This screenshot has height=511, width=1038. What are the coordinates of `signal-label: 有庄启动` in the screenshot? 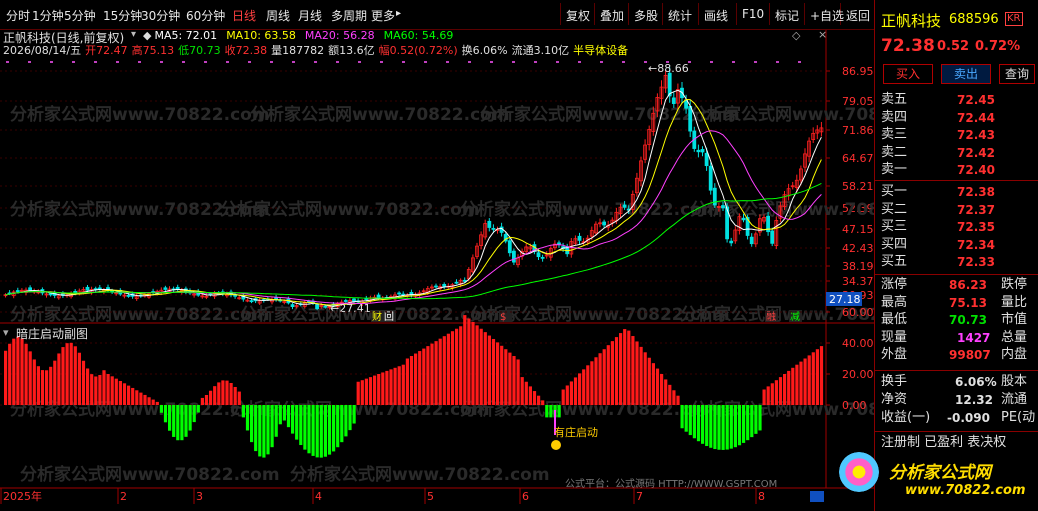 It's located at (576, 432).